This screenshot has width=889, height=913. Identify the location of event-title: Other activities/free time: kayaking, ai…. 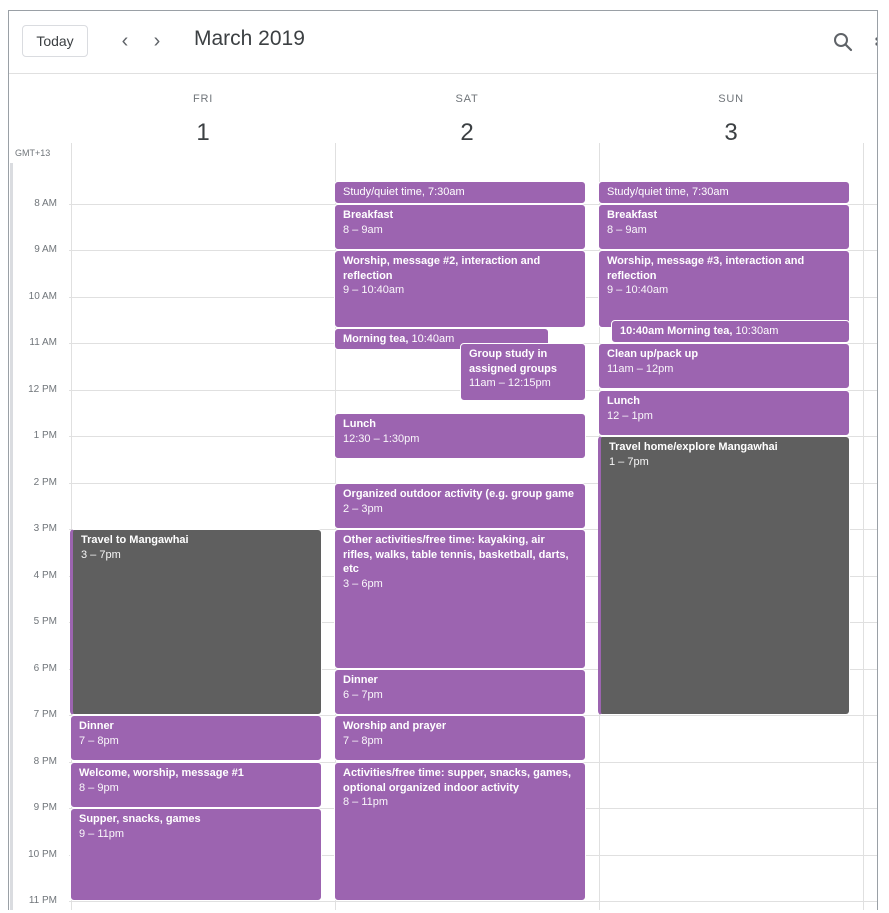
(456, 554).